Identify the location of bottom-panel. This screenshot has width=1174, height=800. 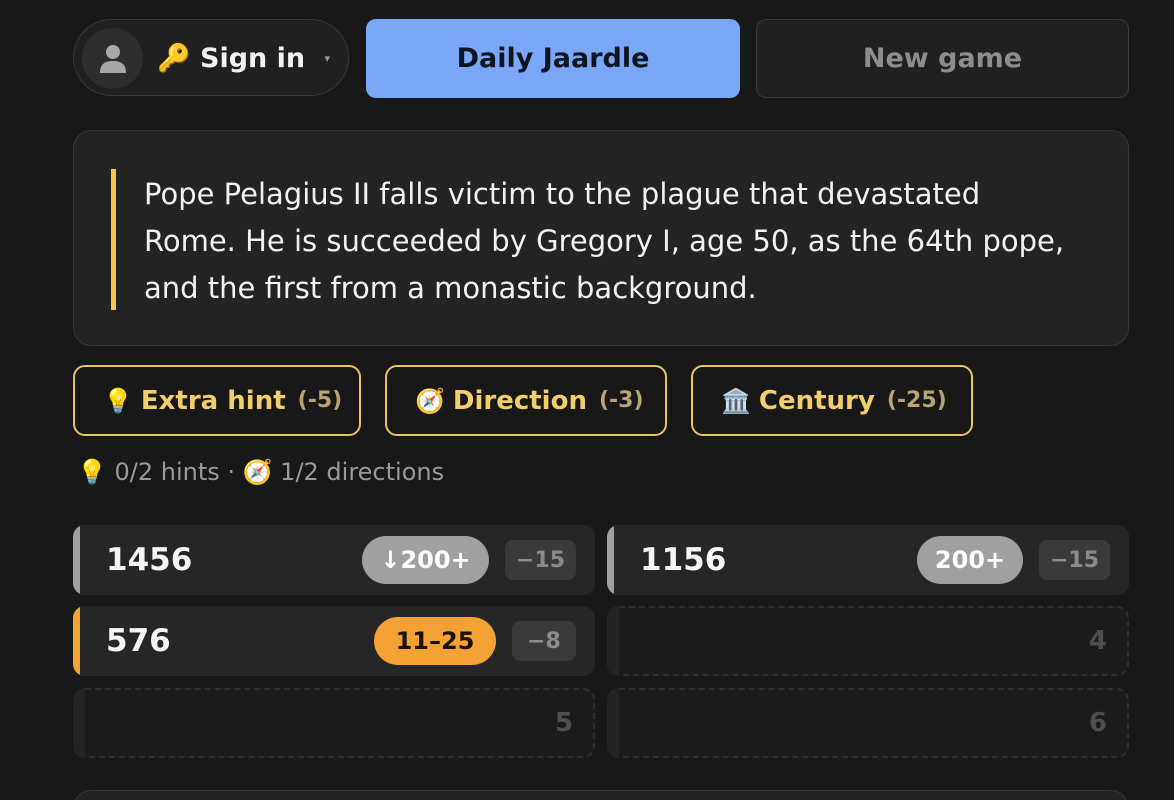
(601, 795).